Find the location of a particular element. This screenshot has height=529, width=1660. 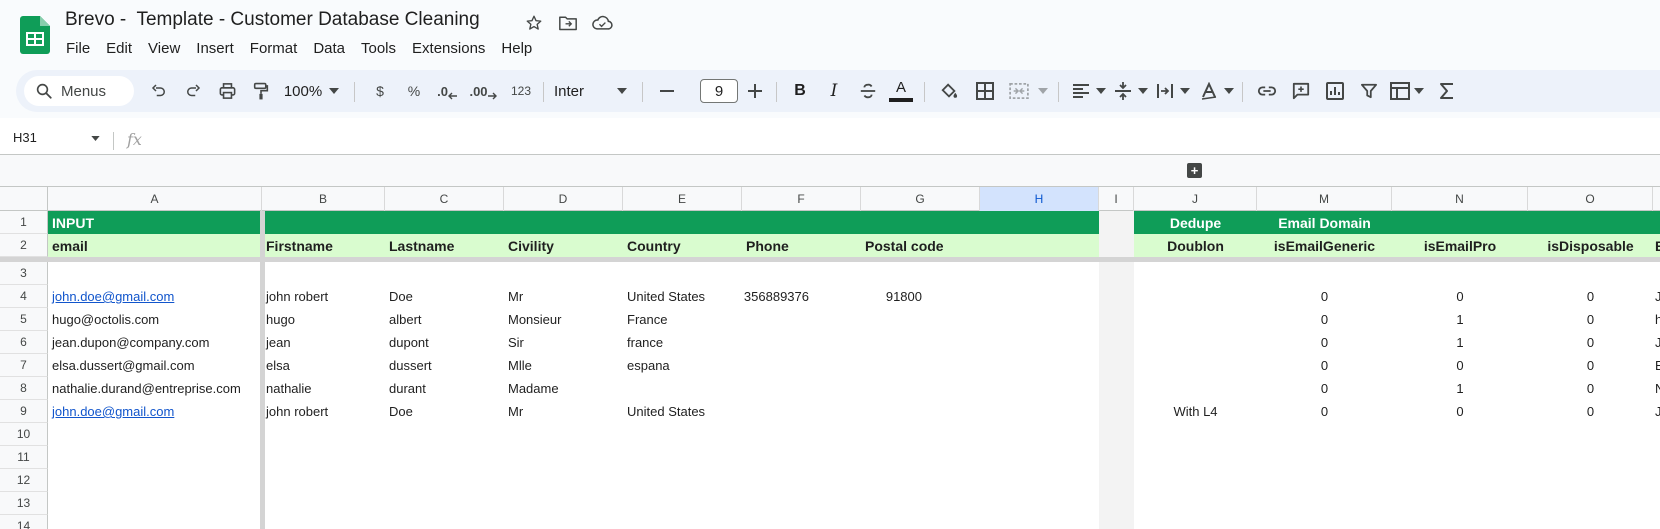

insert-comment-icon is located at coordinates (1301, 91).